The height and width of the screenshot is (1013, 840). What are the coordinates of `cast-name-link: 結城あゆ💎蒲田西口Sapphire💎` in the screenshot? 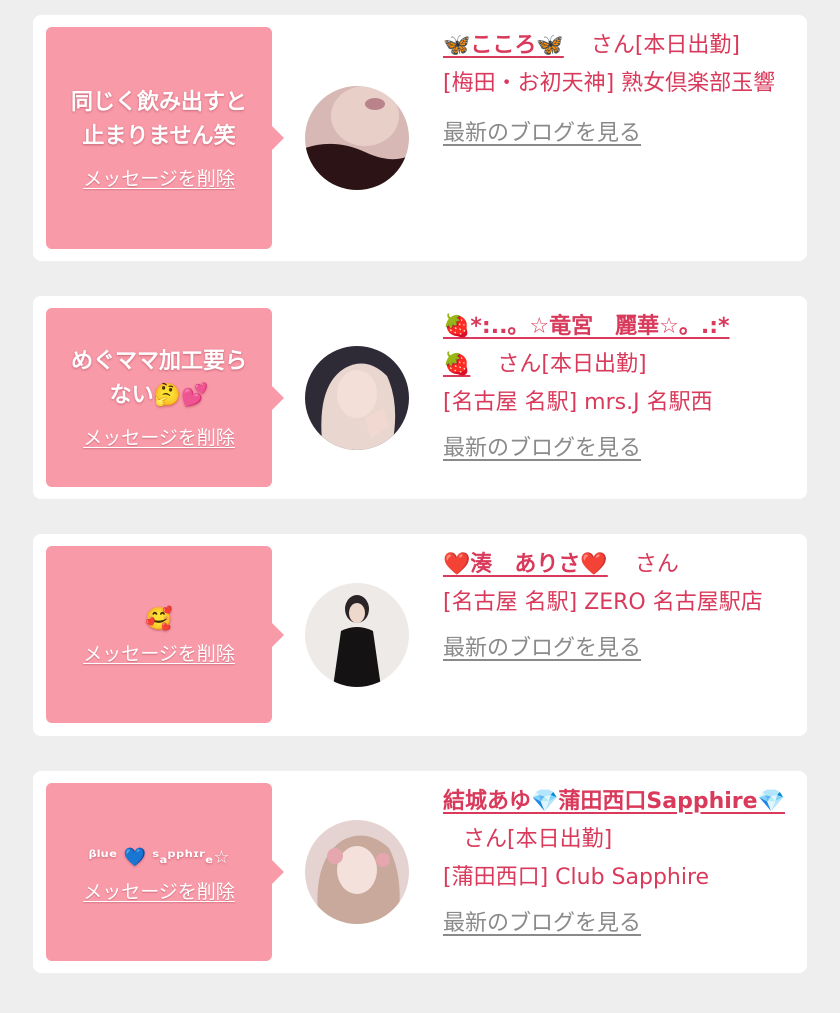 It's located at (614, 801).